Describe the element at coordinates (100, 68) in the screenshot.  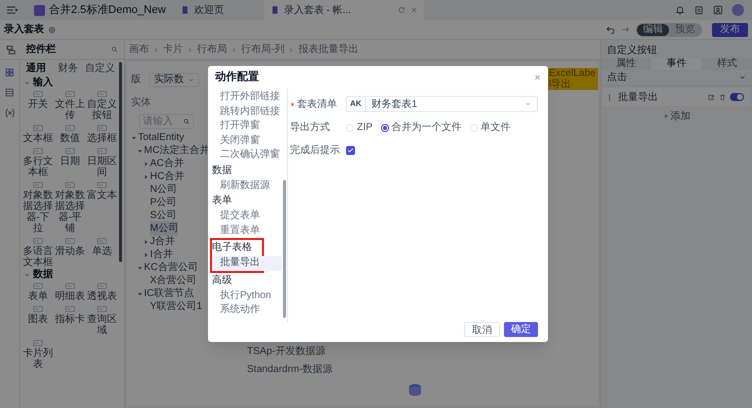
I see `panel-tab: 自定义` at that location.